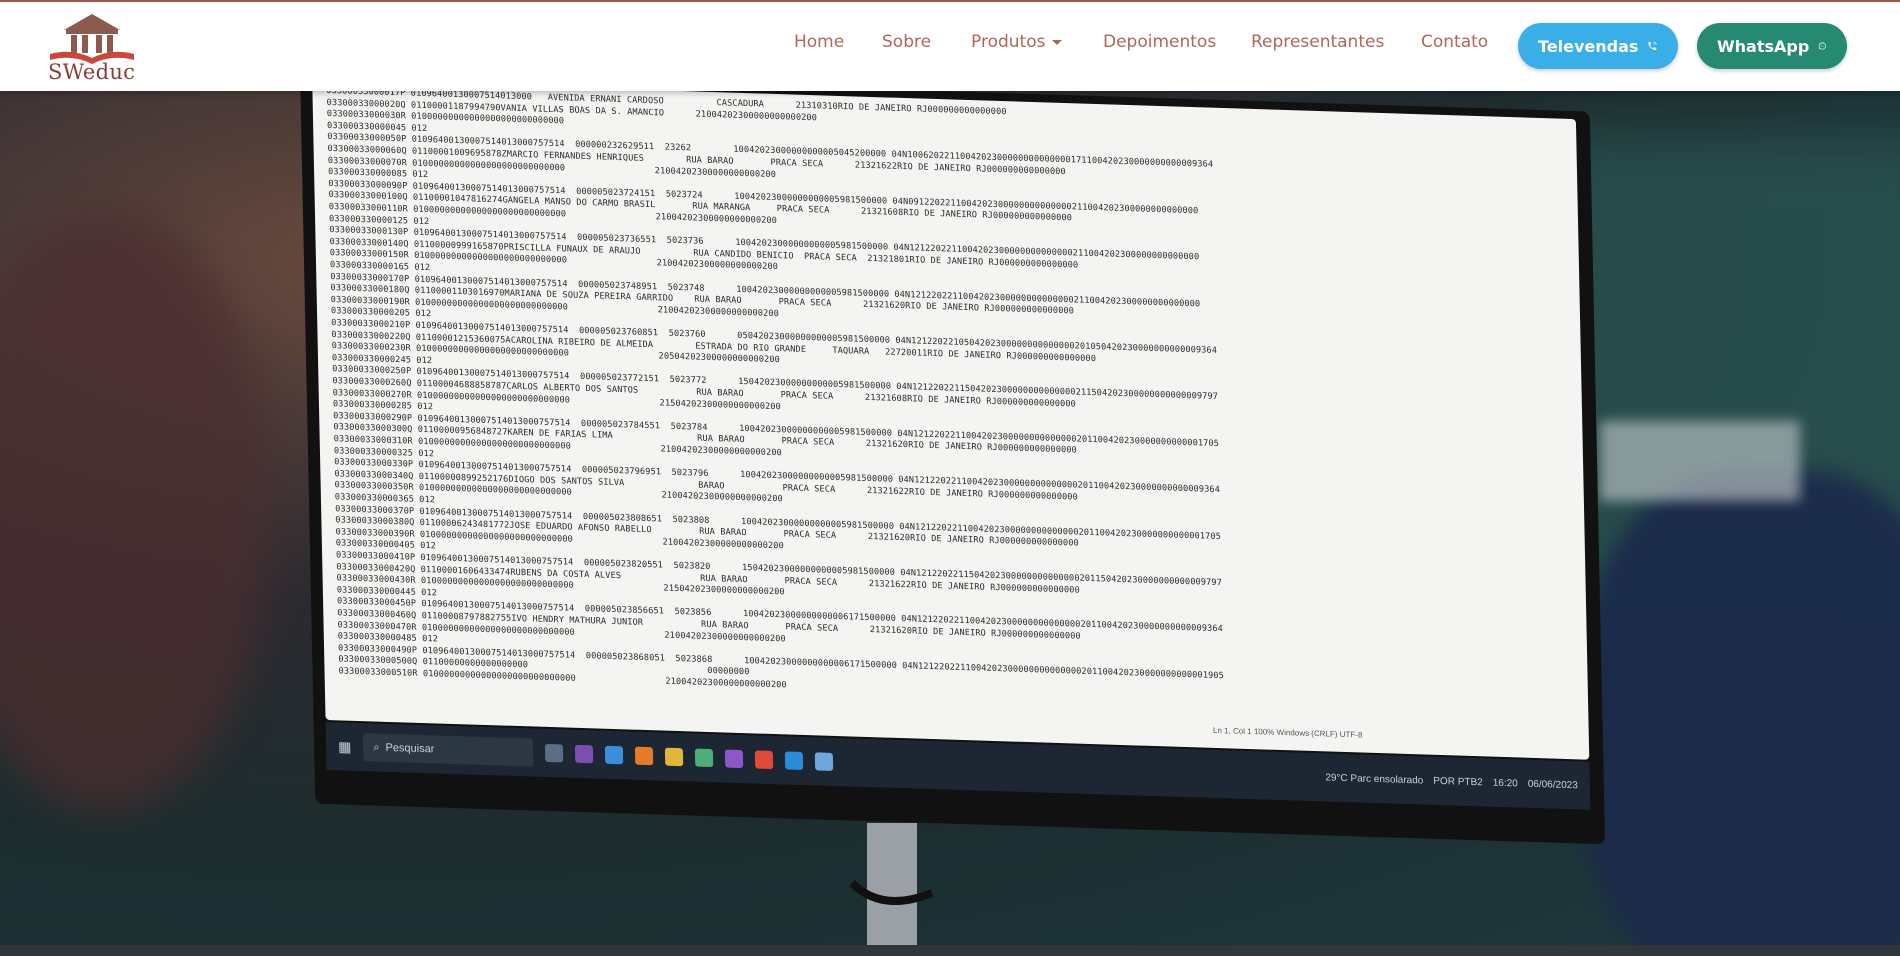 The width and height of the screenshot is (1900, 956). I want to click on caret-down-icon, so click(1057, 42).